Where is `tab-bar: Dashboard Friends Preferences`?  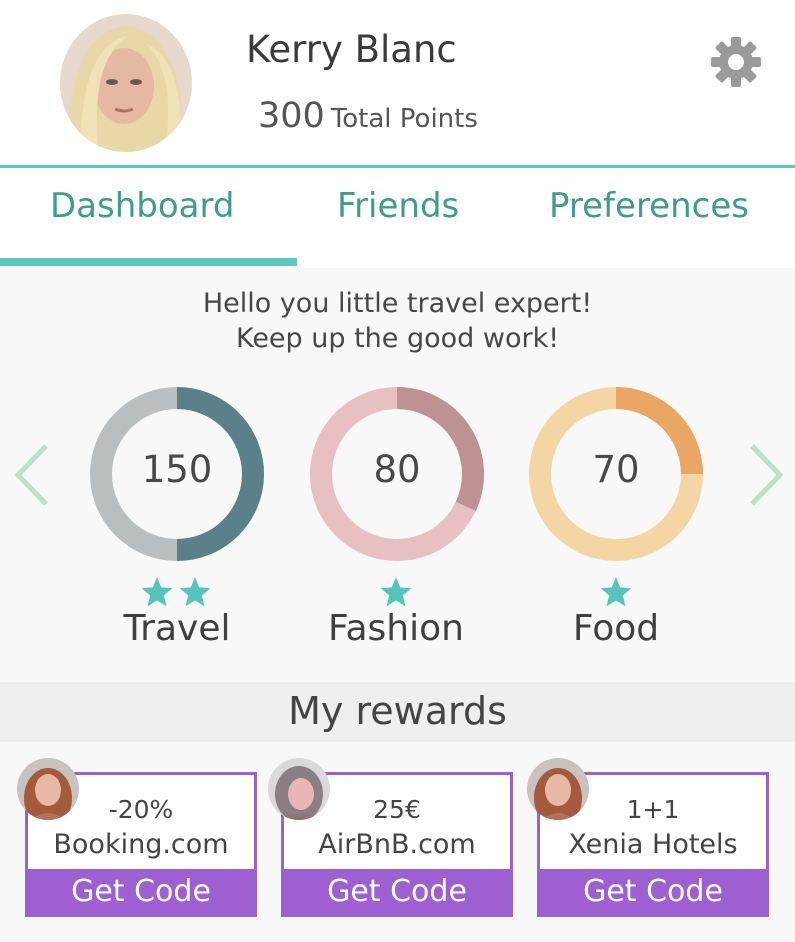
tab-bar: Dashboard Friends Preferences is located at coordinates (397, 218).